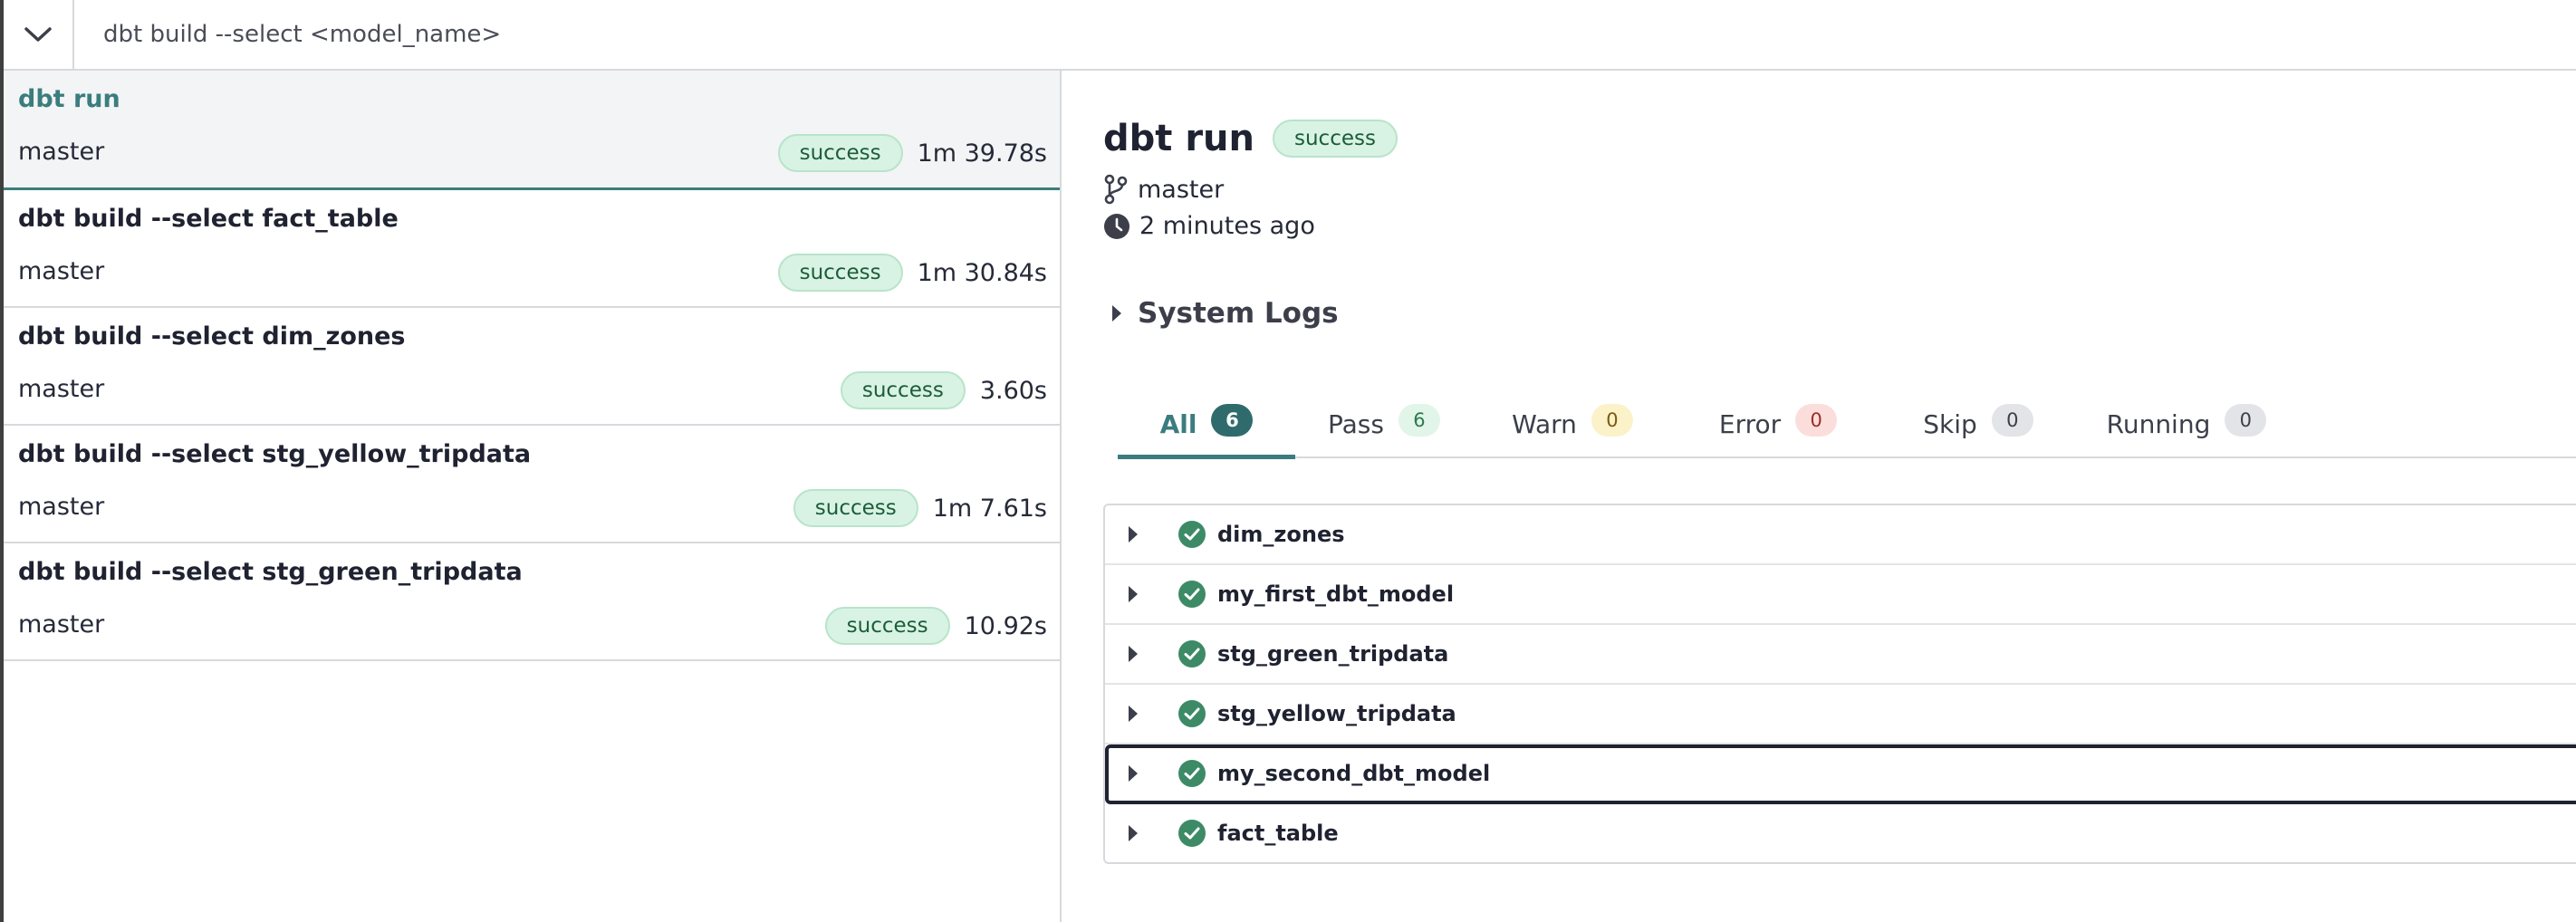  I want to click on run-duration: 3.60s, so click(1013, 390).